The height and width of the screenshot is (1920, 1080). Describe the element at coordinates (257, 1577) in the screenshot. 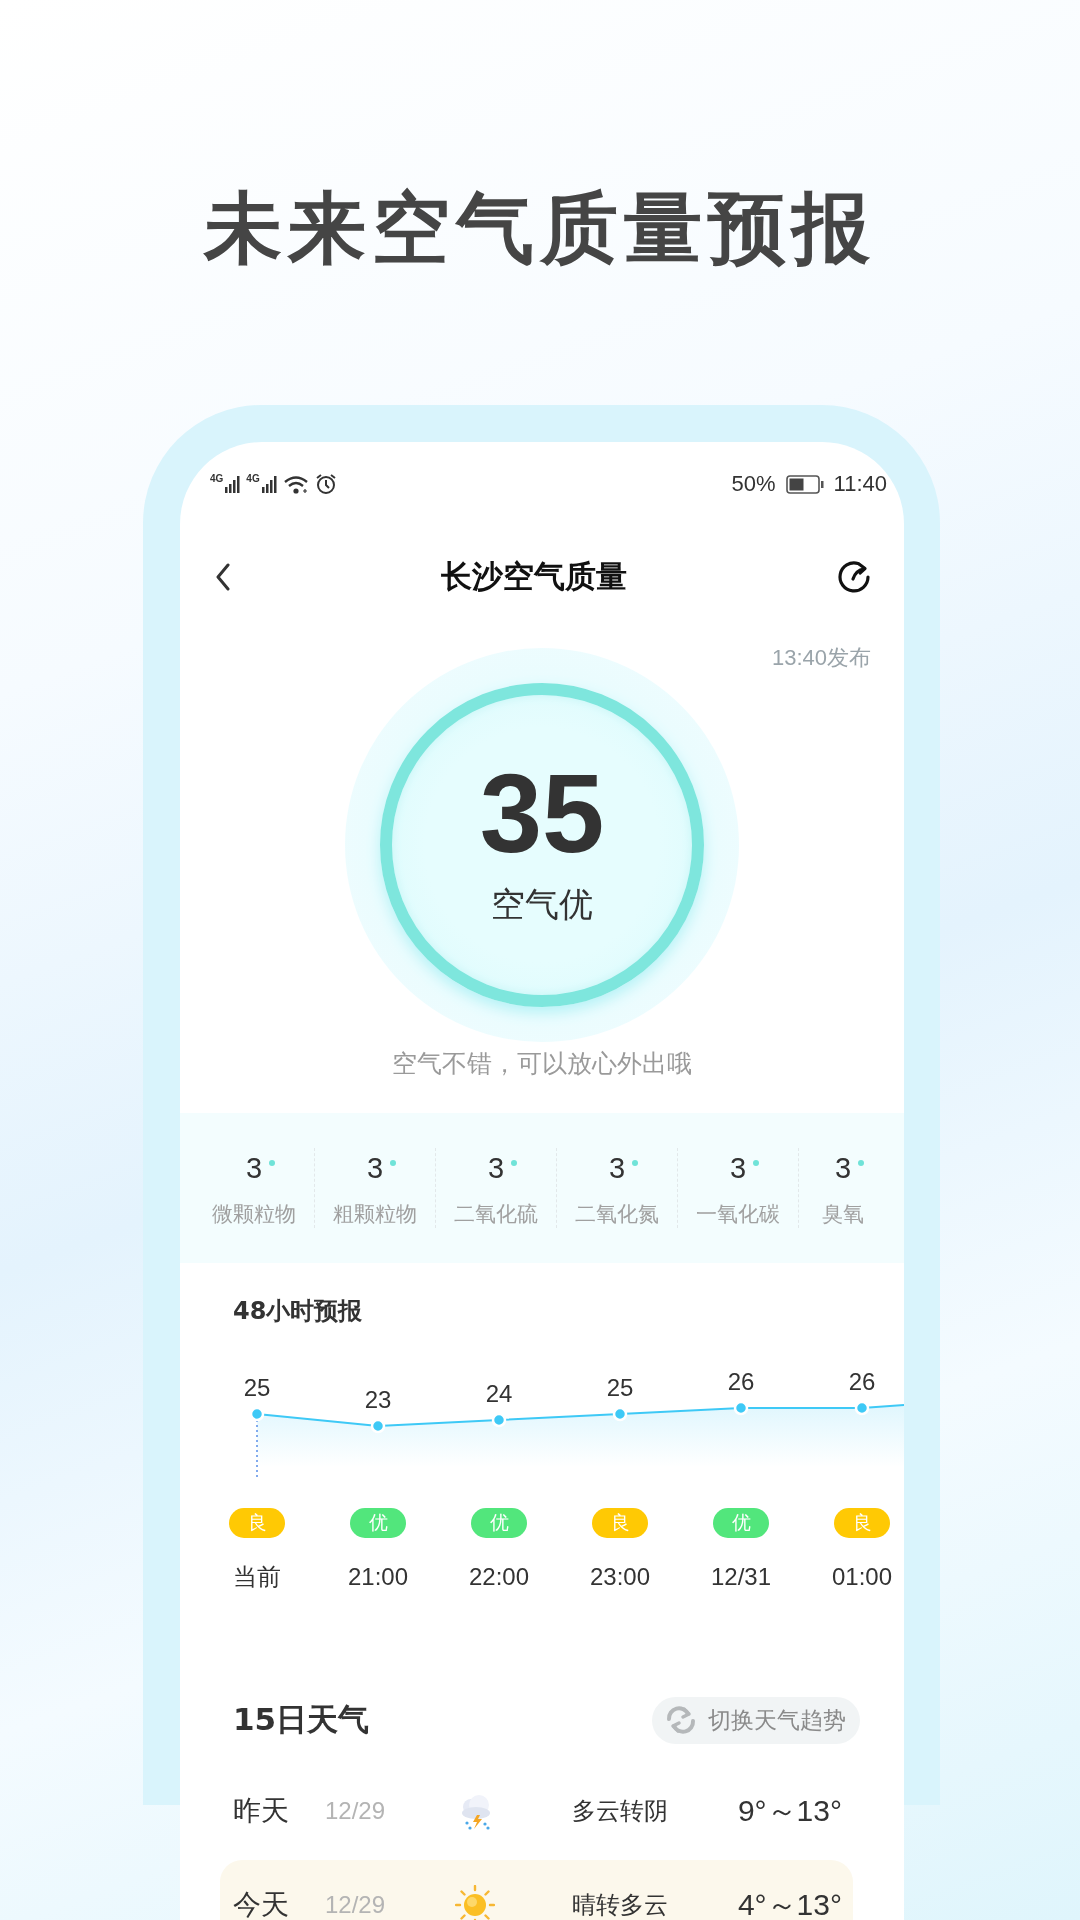

I see `time-label: 当前` at that location.